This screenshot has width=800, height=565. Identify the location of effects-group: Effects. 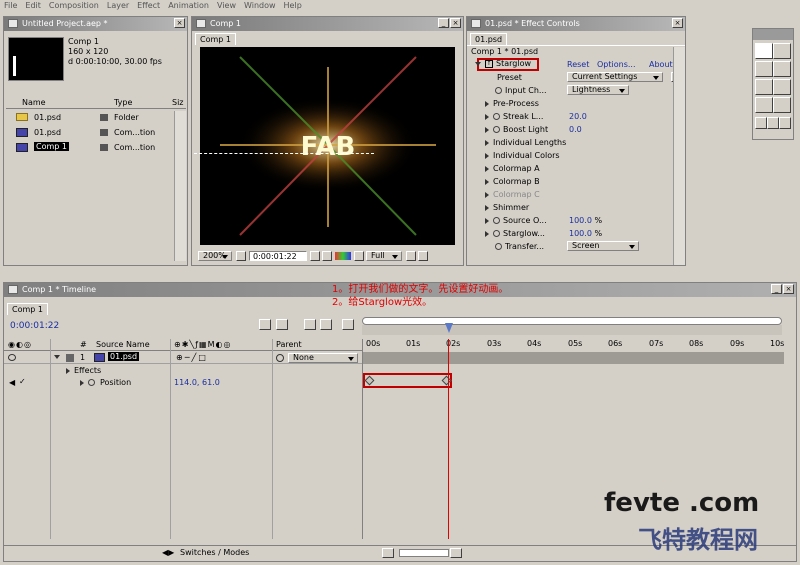
(83, 370).